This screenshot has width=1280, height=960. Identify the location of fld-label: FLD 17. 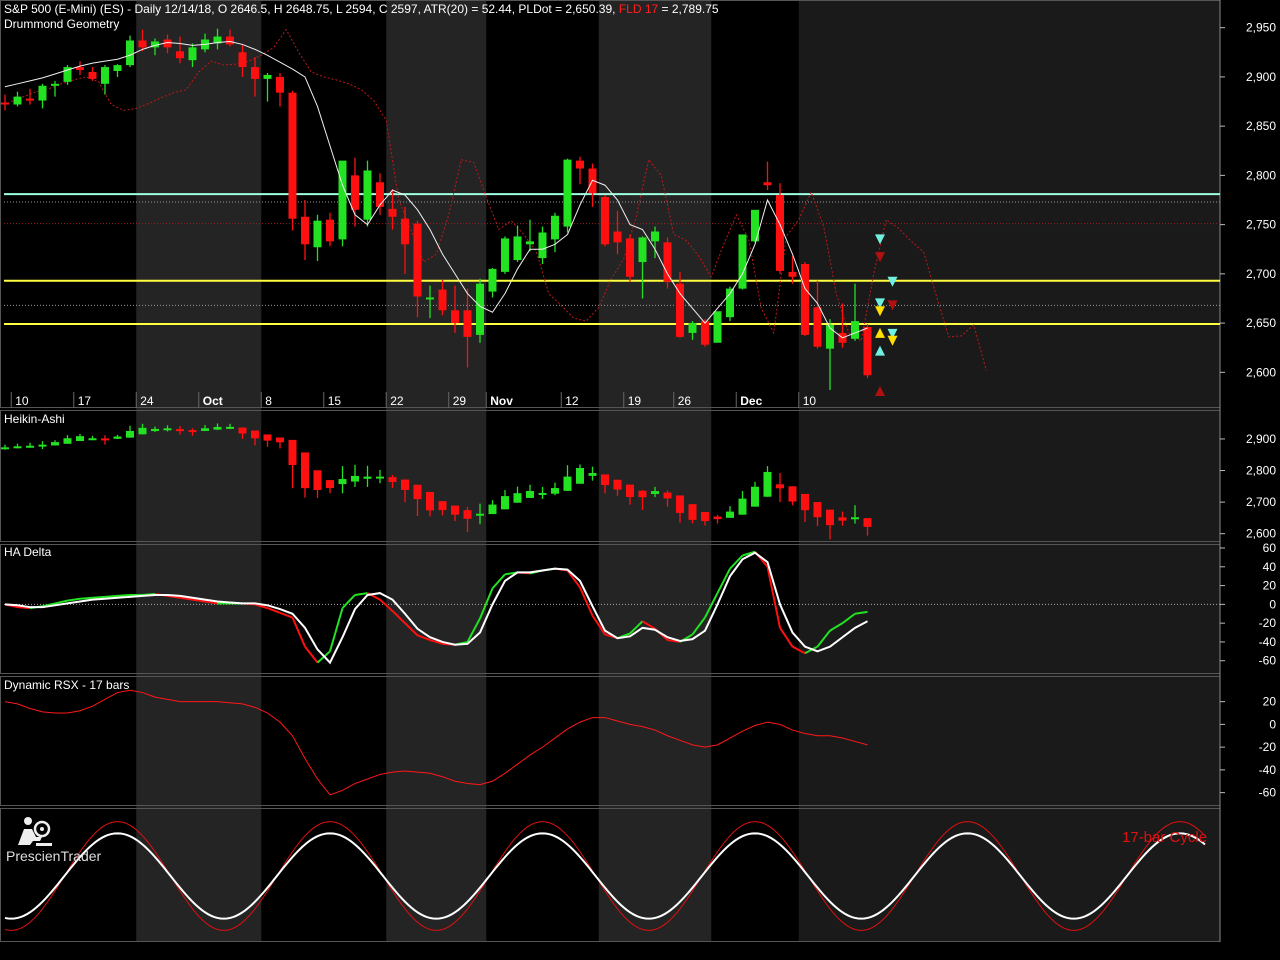
(638, 9).